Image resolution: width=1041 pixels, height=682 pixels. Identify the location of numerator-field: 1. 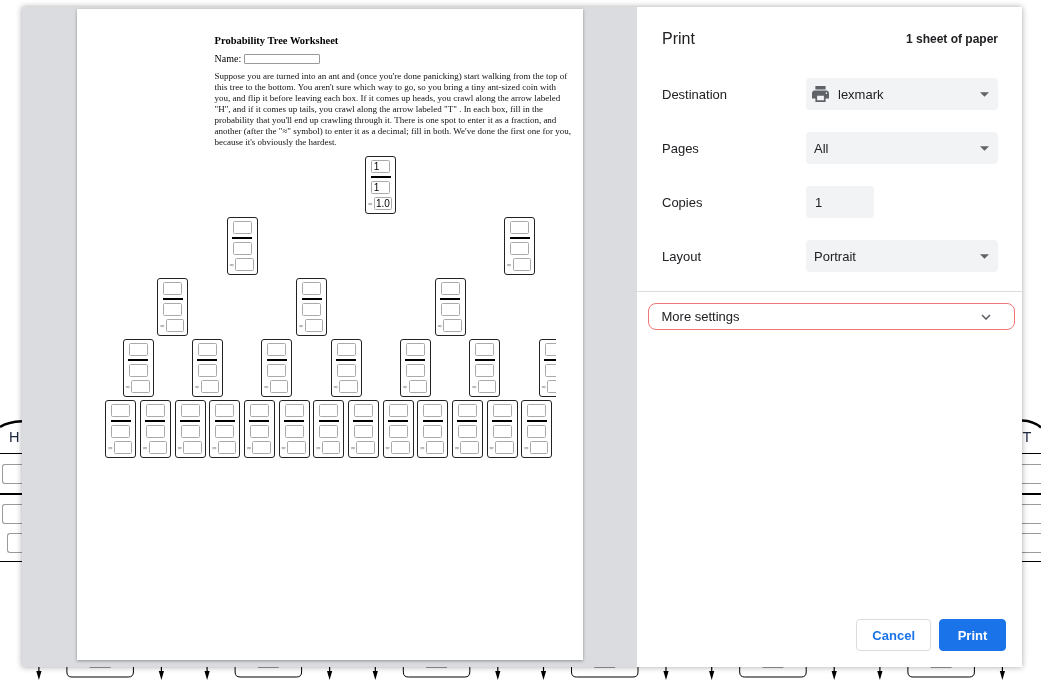
(381, 166).